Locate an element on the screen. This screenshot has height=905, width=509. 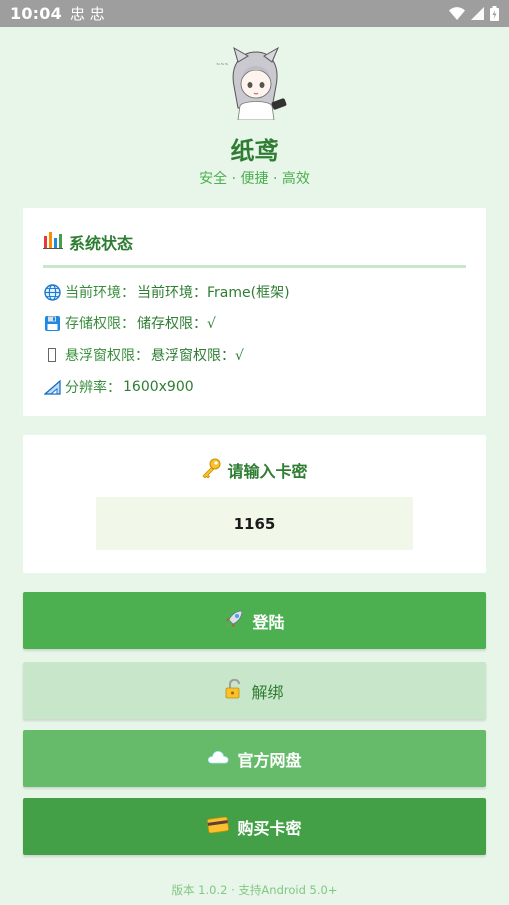
status-row-overlay: 悬浮窗权限： 悬浮窗权限：√ is located at coordinates (143, 355).